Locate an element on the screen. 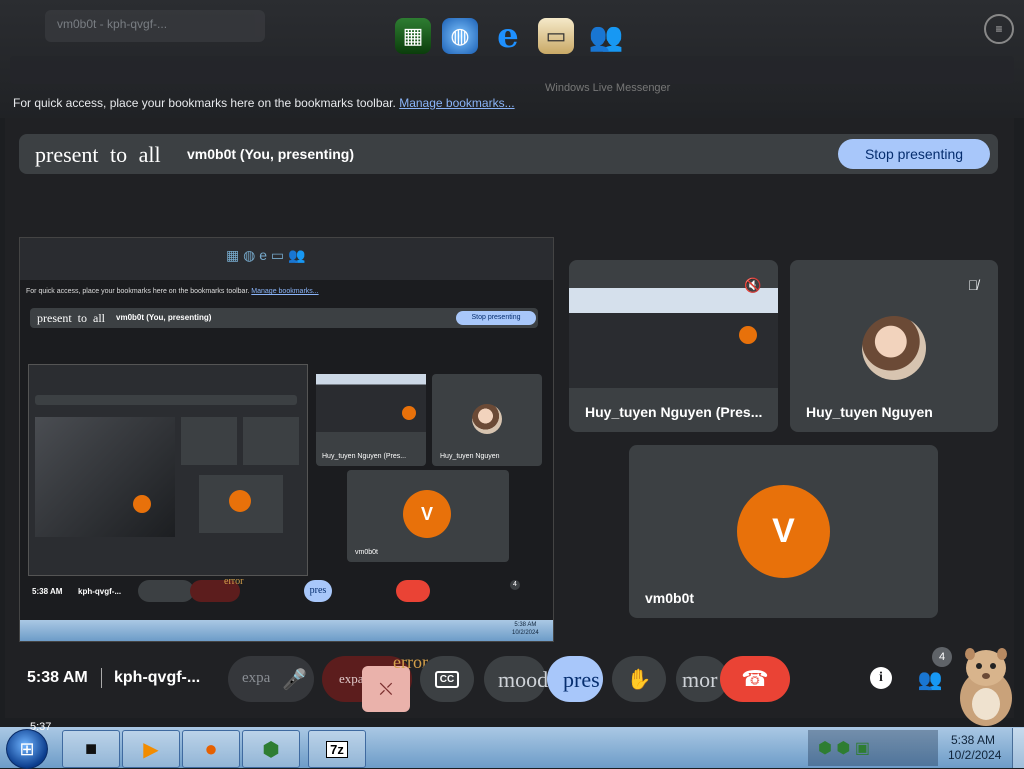 This screenshot has width=1024, height=769. media-player-icon: ▶ is located at coordinates (151, 749).